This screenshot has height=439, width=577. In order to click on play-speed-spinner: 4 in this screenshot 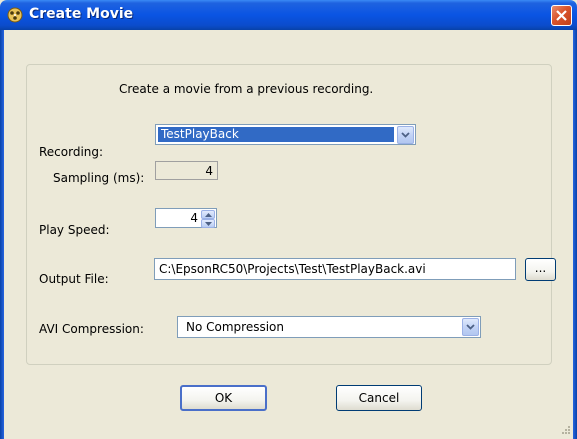, I will do `click(186, 218)`.